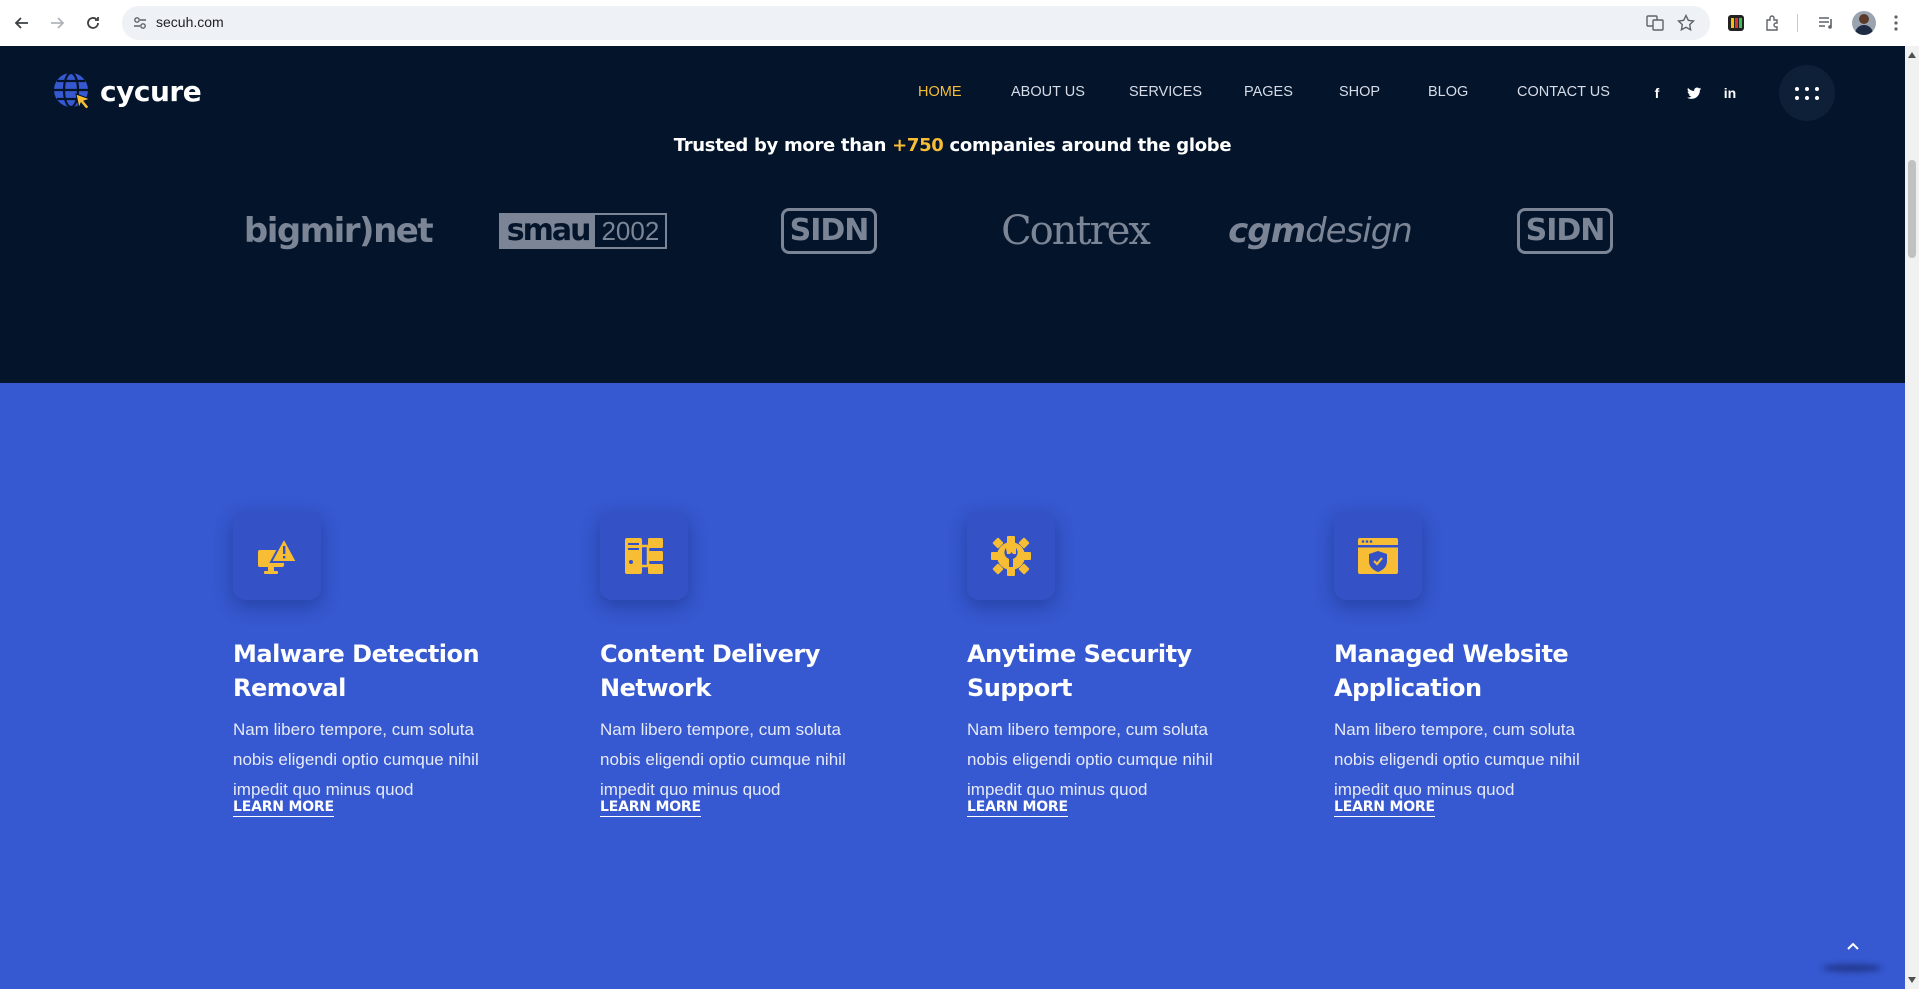 The width and height of the screenshot is (1919, 989). I want to click on reload-icon, so click(93, 23).